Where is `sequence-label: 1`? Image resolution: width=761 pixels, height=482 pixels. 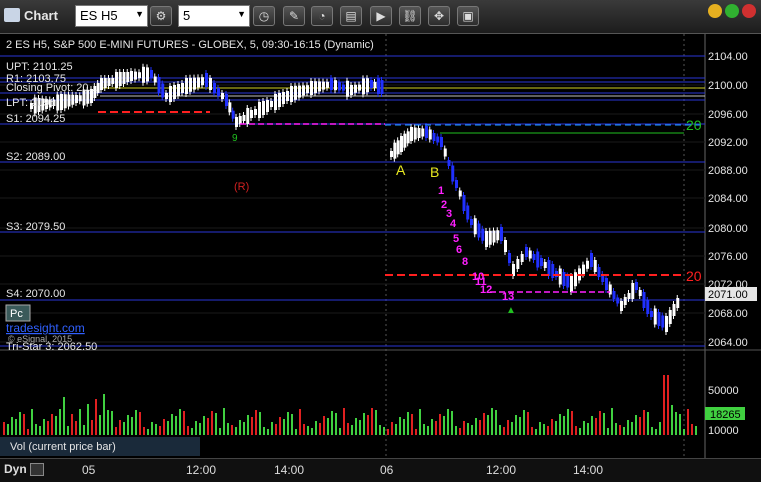 sequence-label: 1 is located at coordinates (441, 191).